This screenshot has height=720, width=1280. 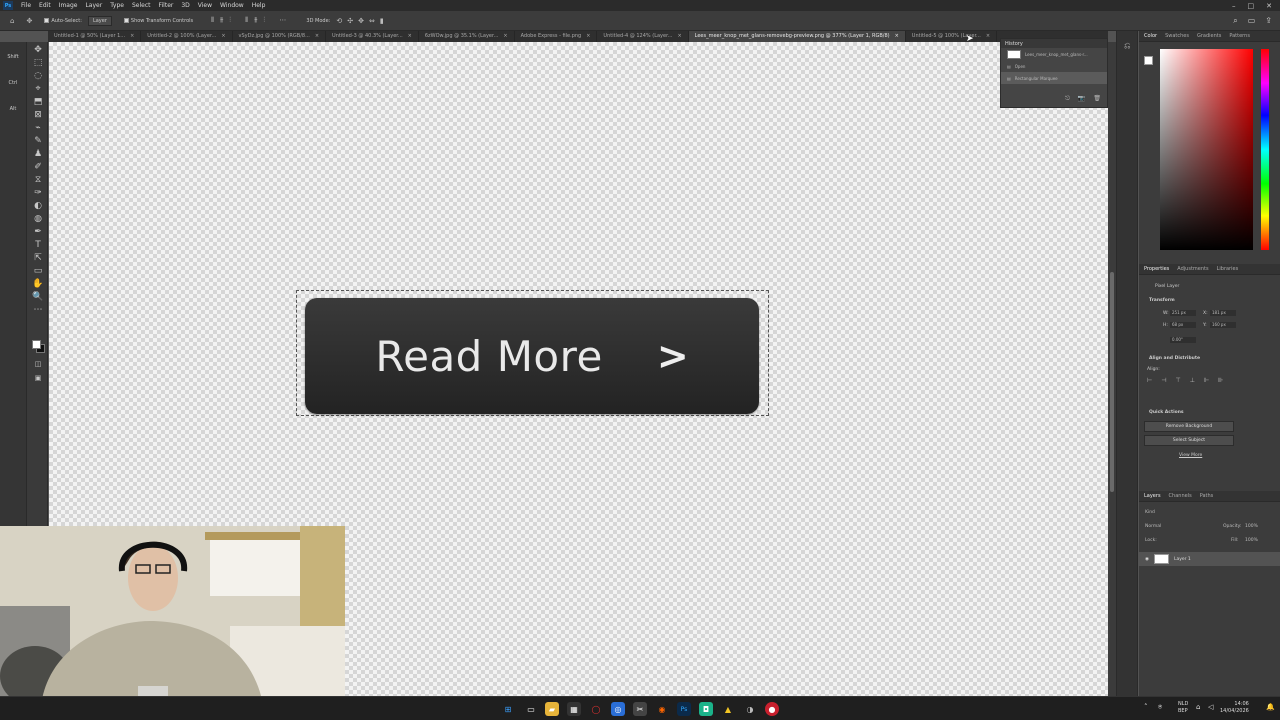 I want to click on marquee-tool-icon: ⬚, so click(x=38, y=63).